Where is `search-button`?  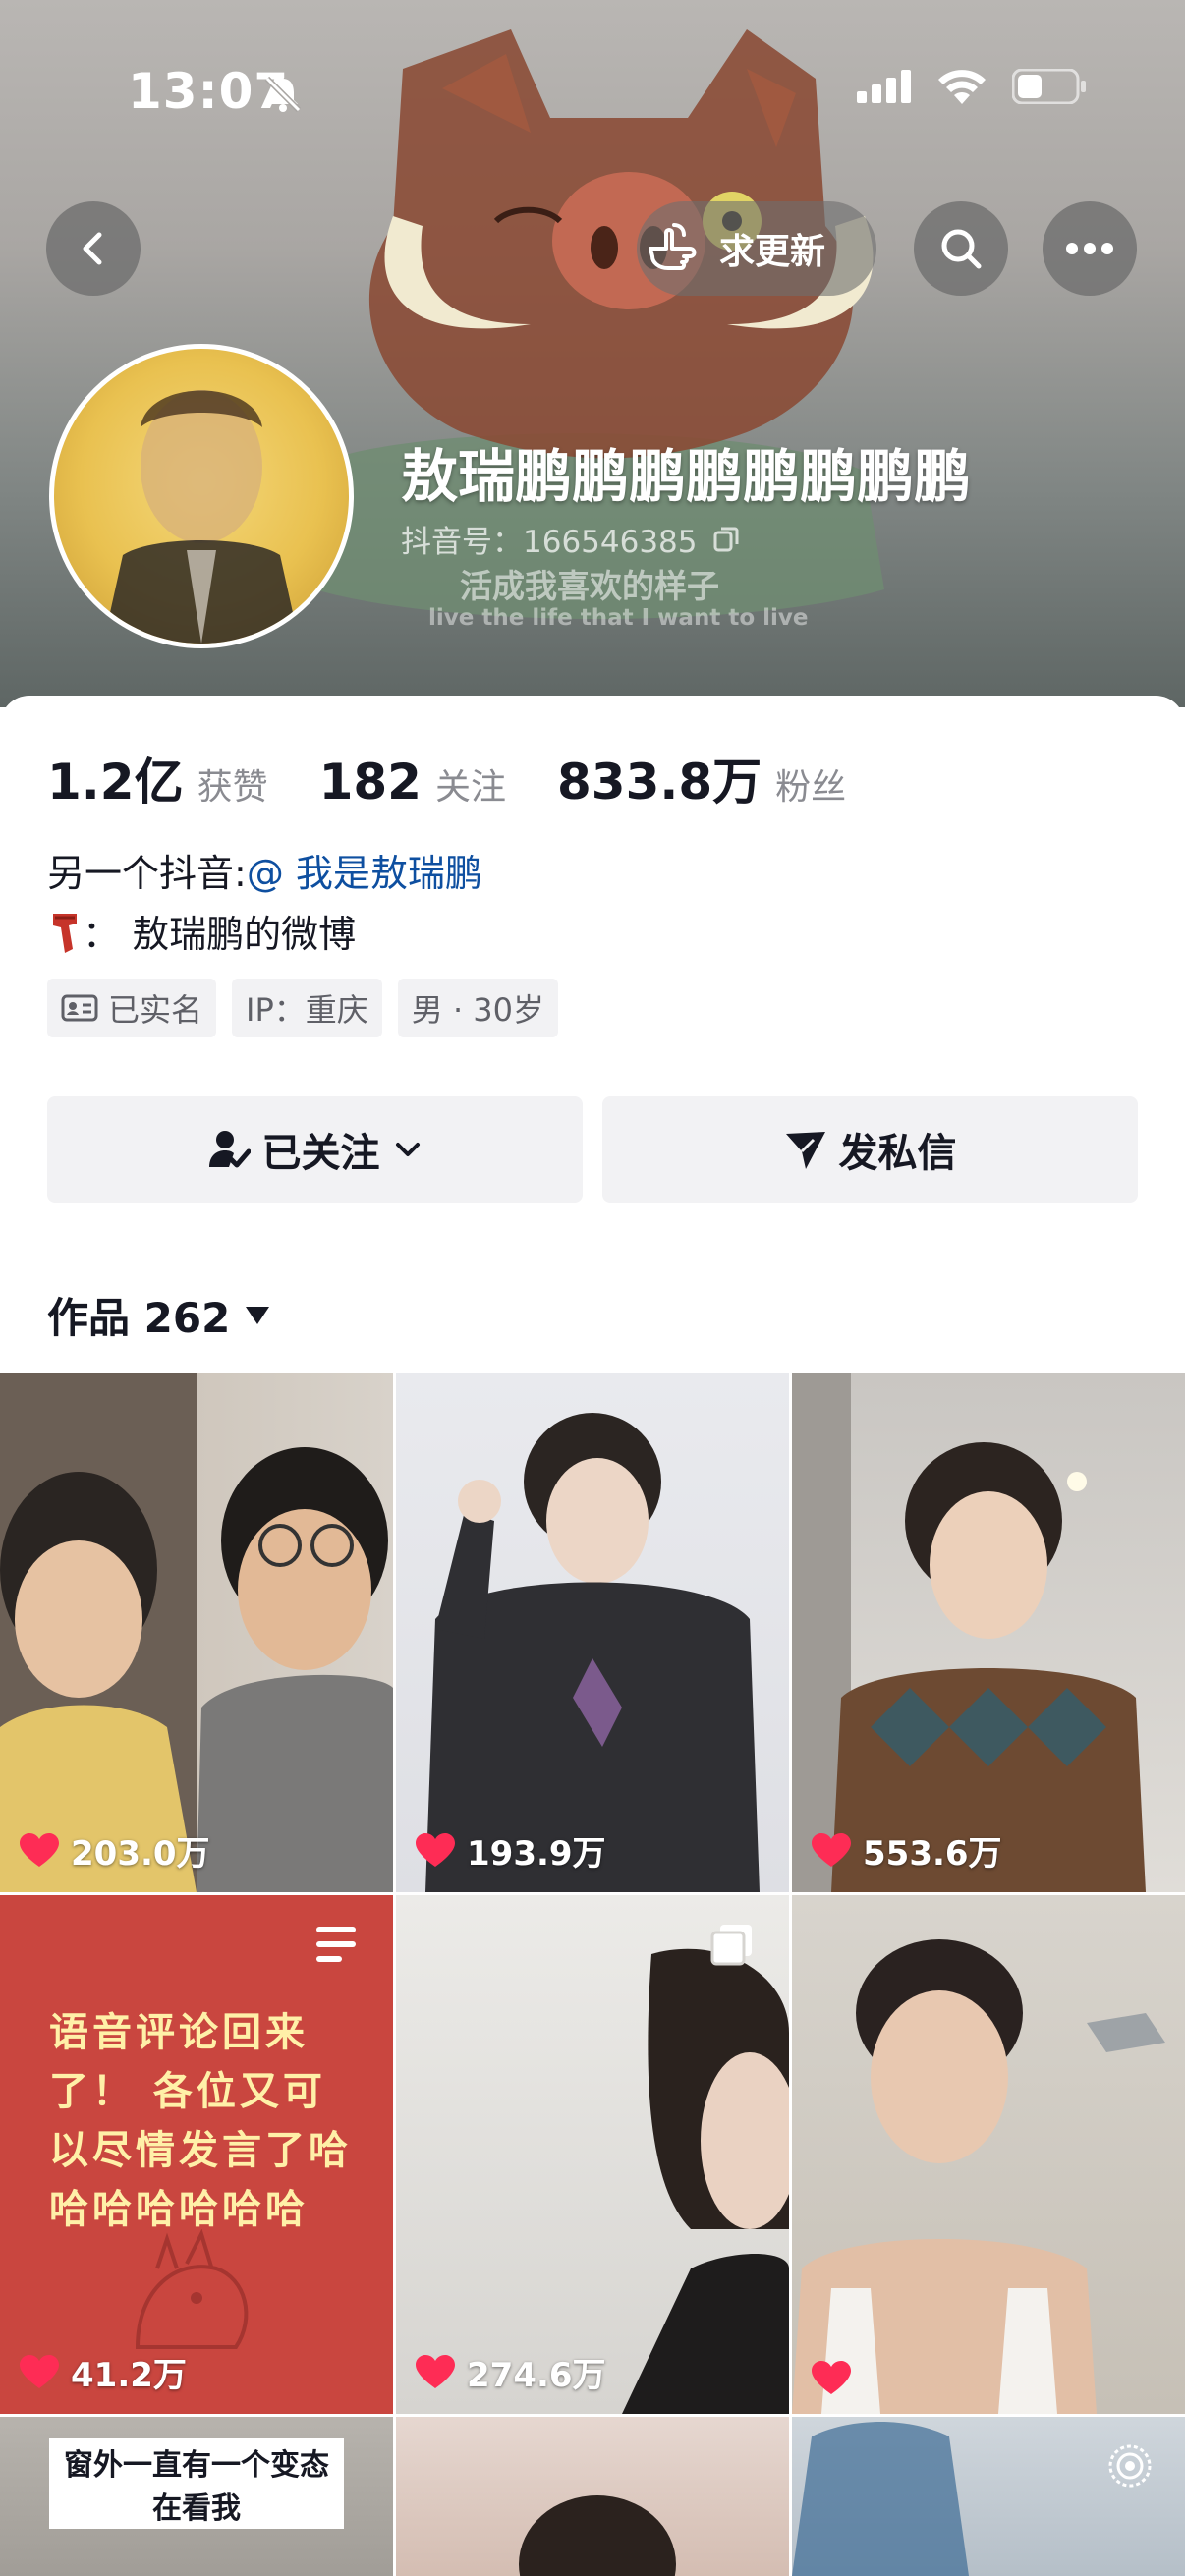 search-button is located at coordinates (961, 248).